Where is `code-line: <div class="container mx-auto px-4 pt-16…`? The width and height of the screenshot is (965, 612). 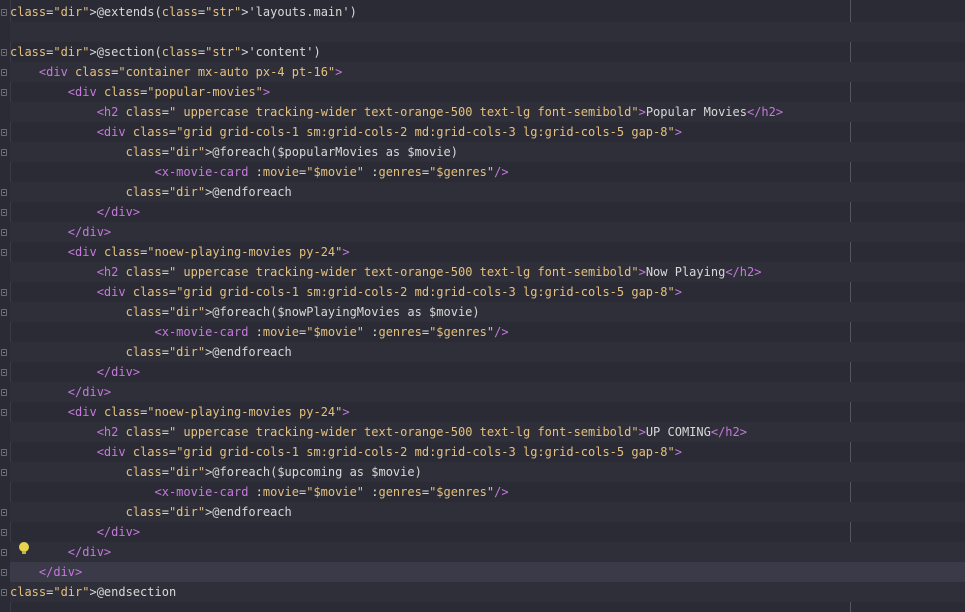 code-line: <div class="container mx-auto px-4 pt-16… is located at coordinates (487, 72).